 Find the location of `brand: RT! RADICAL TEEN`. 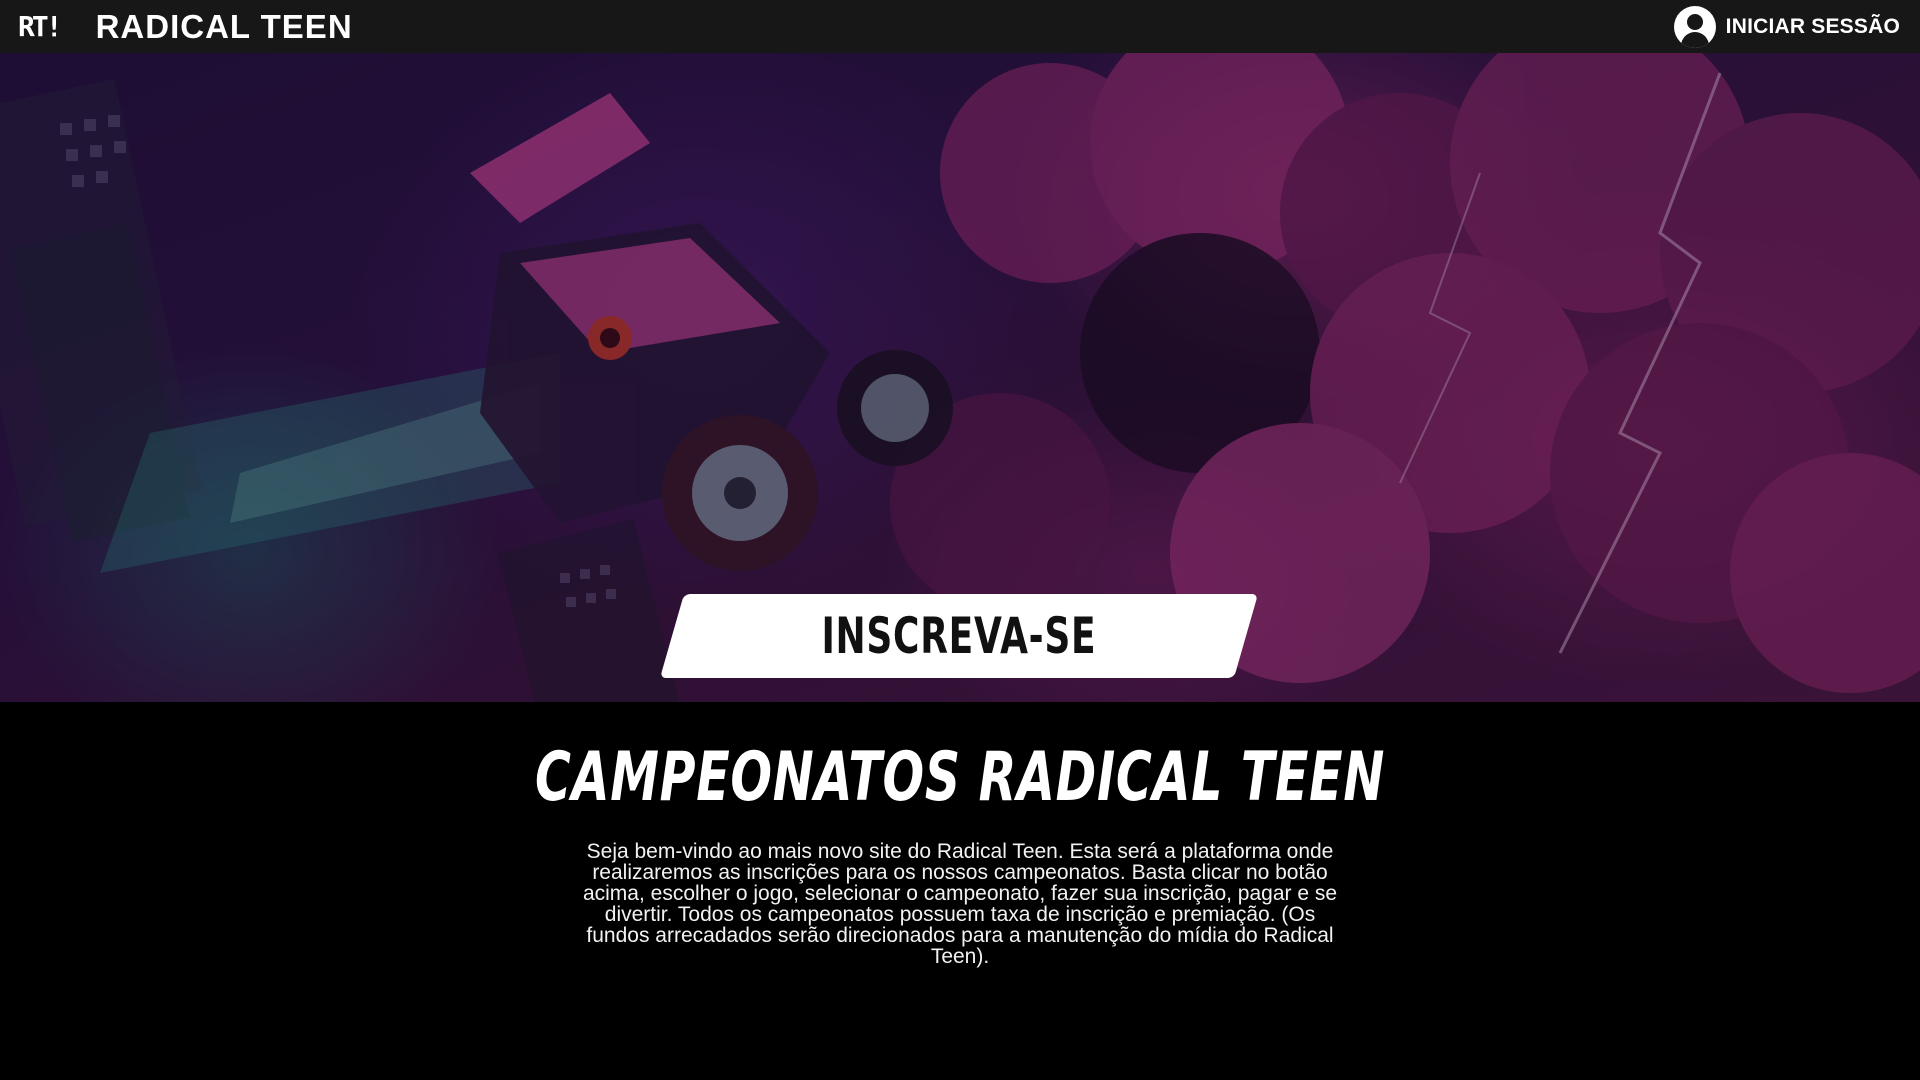

brand: RT! RADICAL TEEN is located at coordinates (185, 26).